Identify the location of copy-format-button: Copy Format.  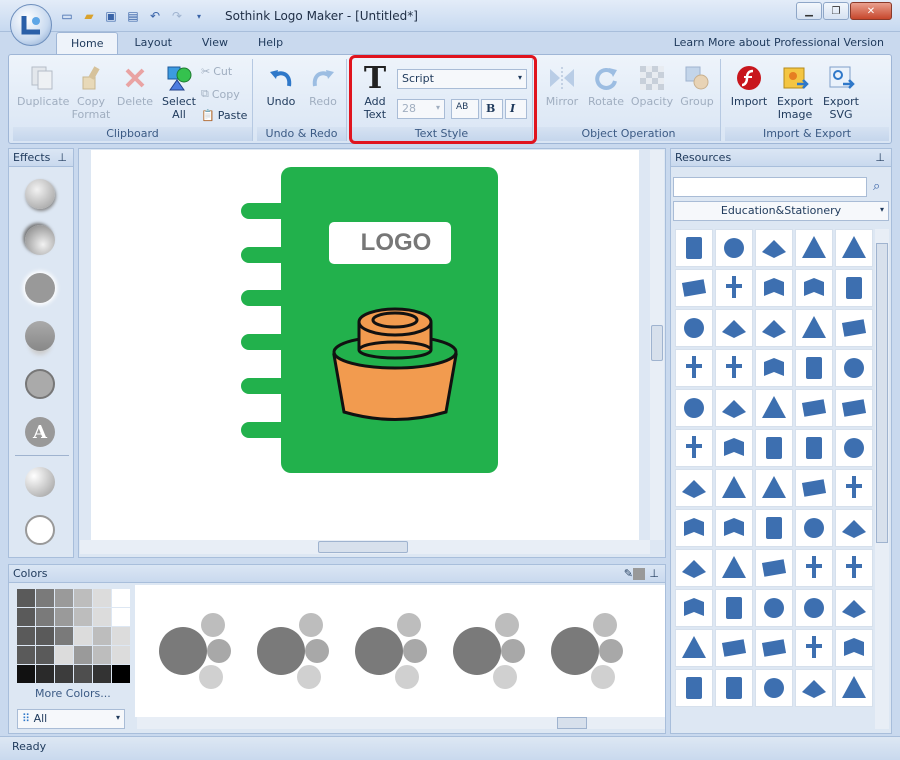
(91, 92).